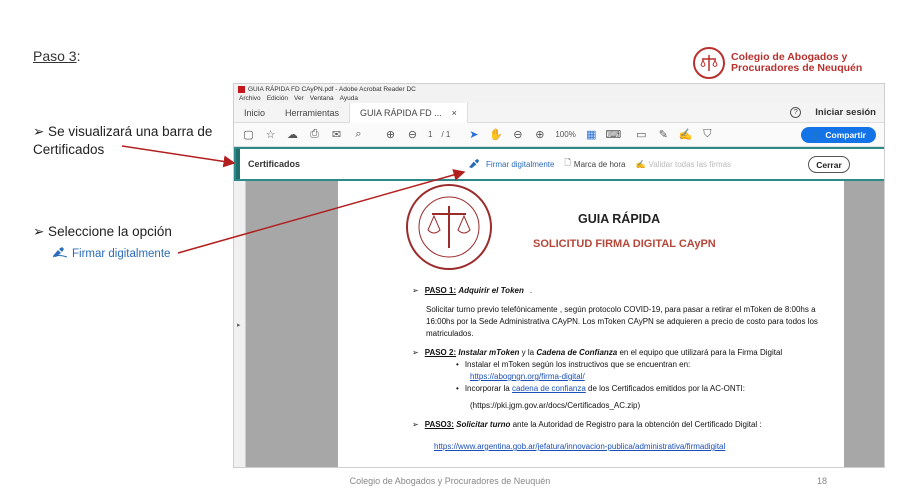 Image resolution: width=900 pixels, height=500 pixels. I want to click on step1-heading: ➢ PASO 1: Adquirir el Token., so click(617, 291).